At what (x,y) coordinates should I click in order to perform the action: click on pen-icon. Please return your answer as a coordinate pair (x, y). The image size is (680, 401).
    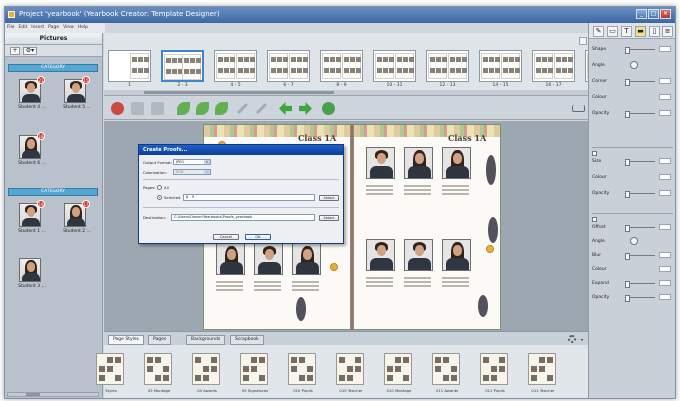
    Looking at the image, I should click on (261, 108).